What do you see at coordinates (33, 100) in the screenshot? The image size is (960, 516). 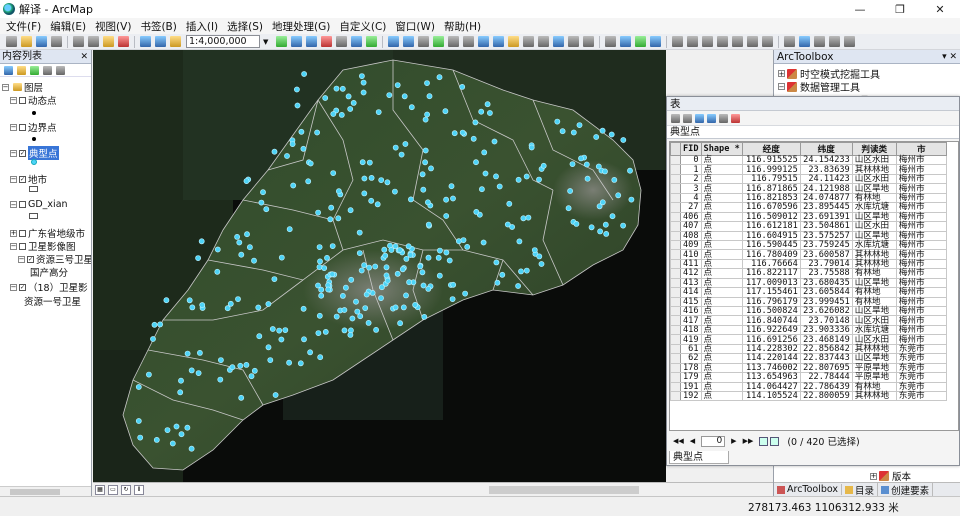 I see `toc-layer-dynamic-points: − 动态点` at bounding box center [33, 100].